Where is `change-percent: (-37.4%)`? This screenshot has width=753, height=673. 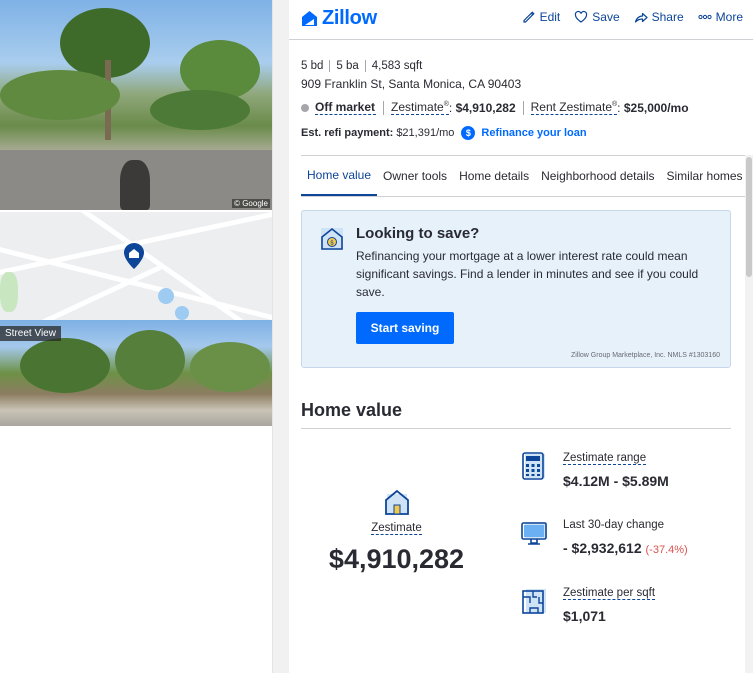
change-percent: (-37.4%) is located at coordinates (666, 550).